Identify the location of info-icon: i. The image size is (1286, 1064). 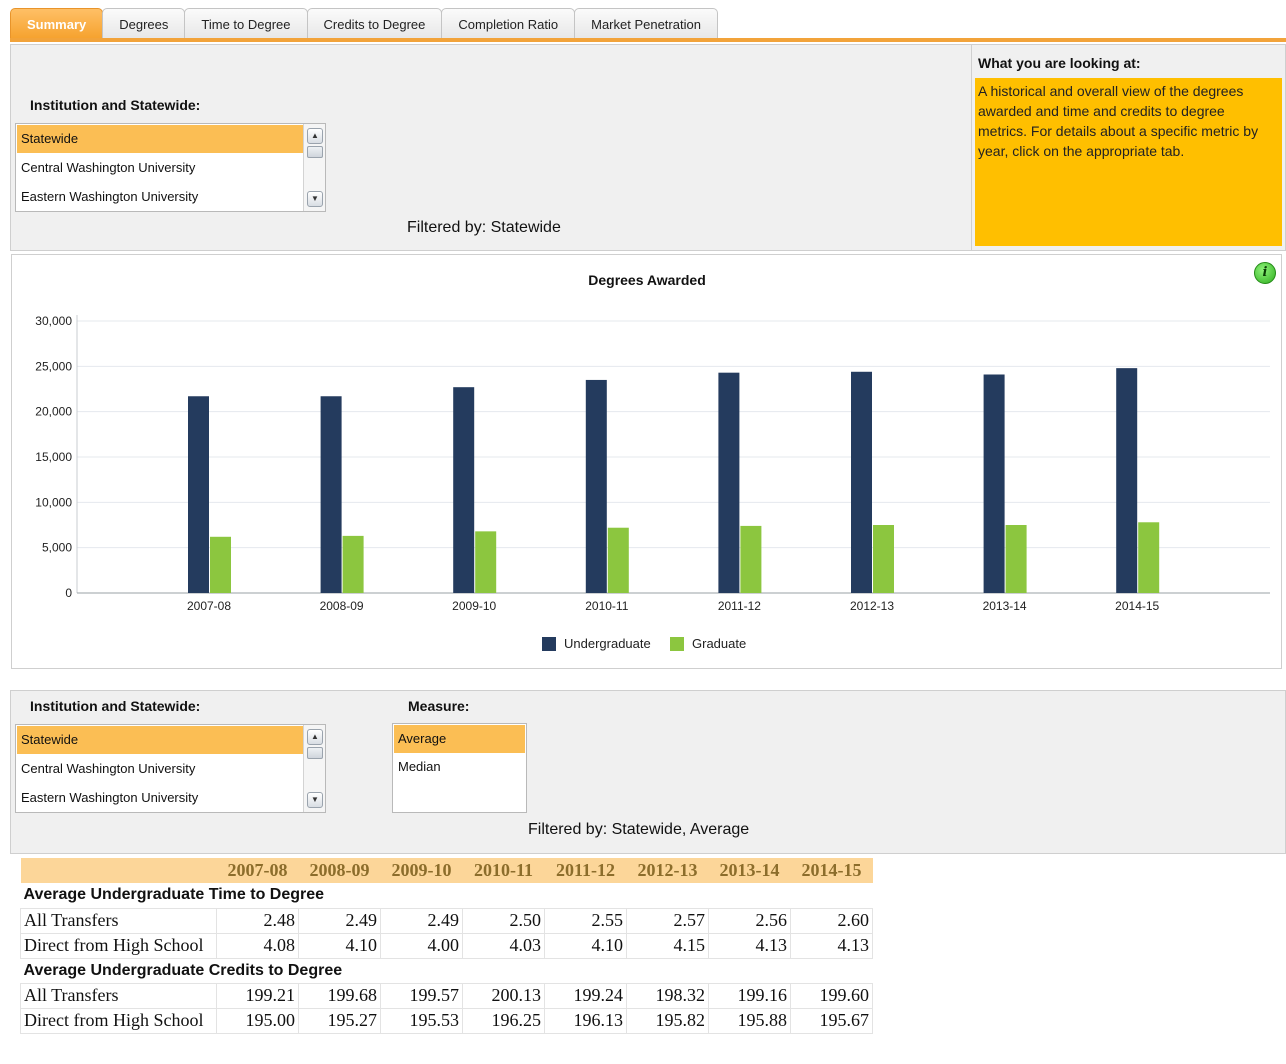
(1265, 273).